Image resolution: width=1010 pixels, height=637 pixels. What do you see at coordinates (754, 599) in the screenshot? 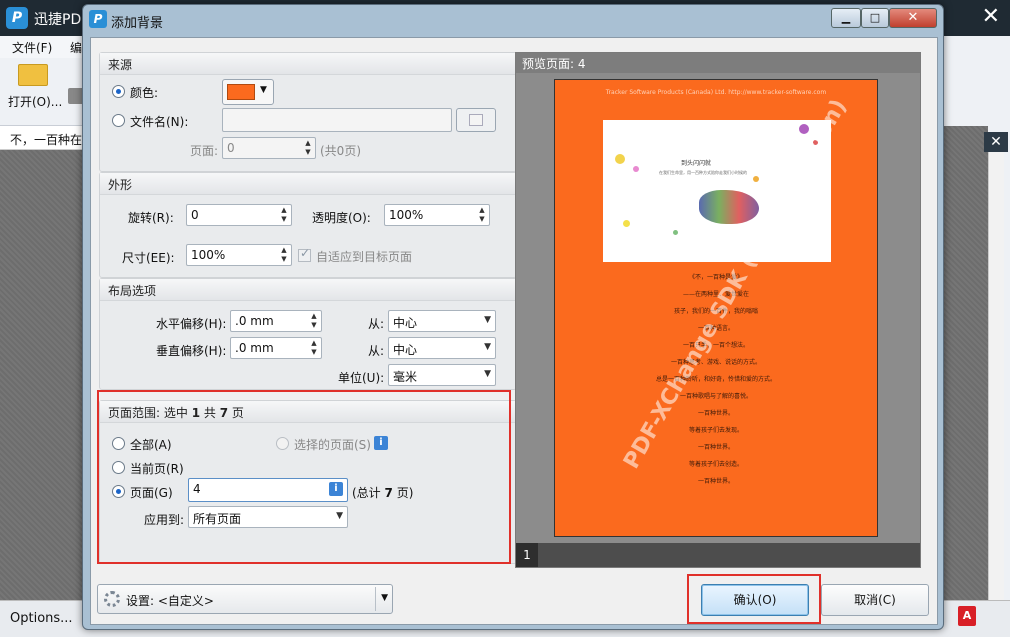
I see `ok-highlight-box` at bounding box center [754, 599].